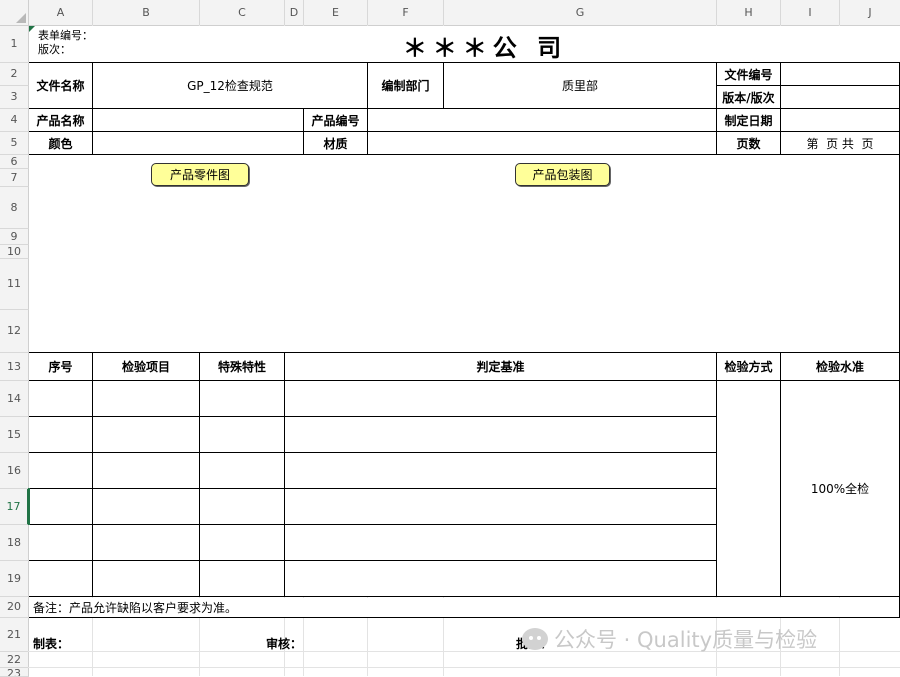 The height and width of the screenshot is (677, 900). Describe the element at coordinates (14, 208) in the screenshot. I see `row-header-8: 8` at that location.